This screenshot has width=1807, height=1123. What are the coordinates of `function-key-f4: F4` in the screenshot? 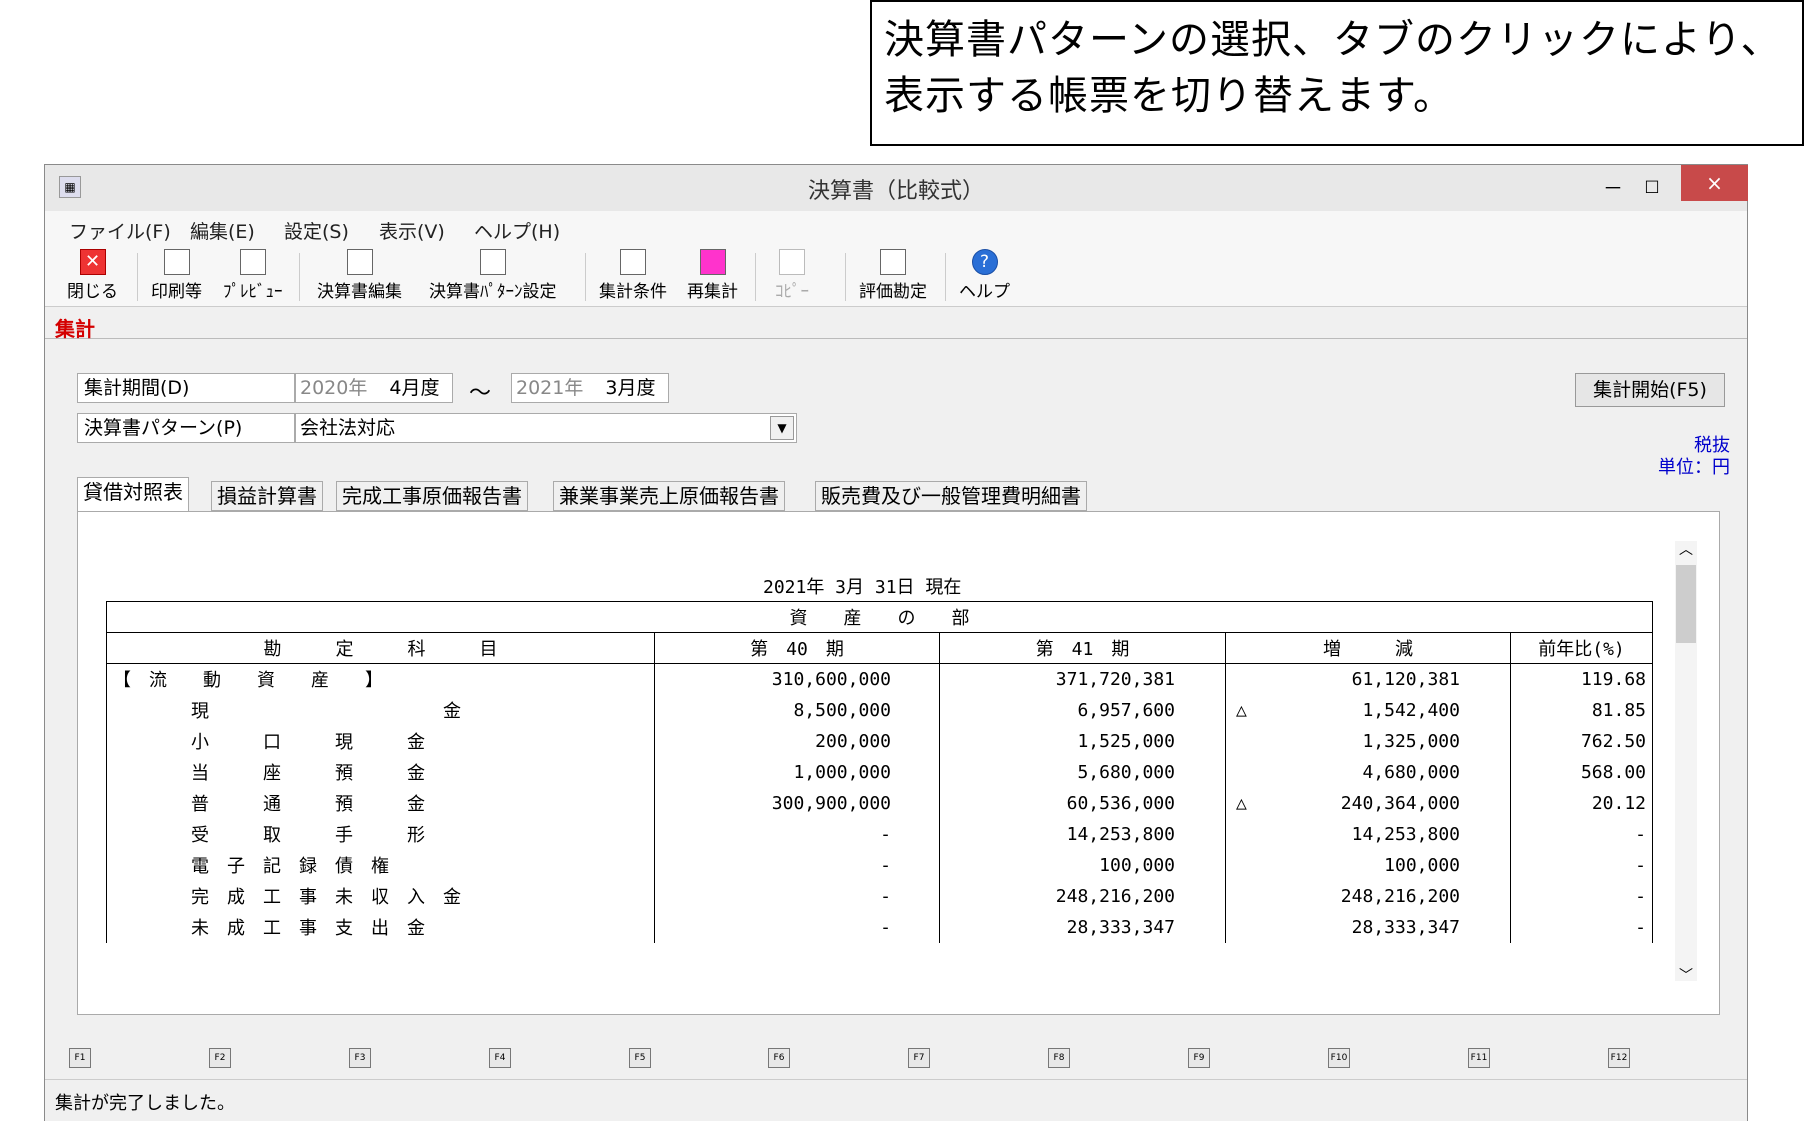 It's located at (500, 1058).